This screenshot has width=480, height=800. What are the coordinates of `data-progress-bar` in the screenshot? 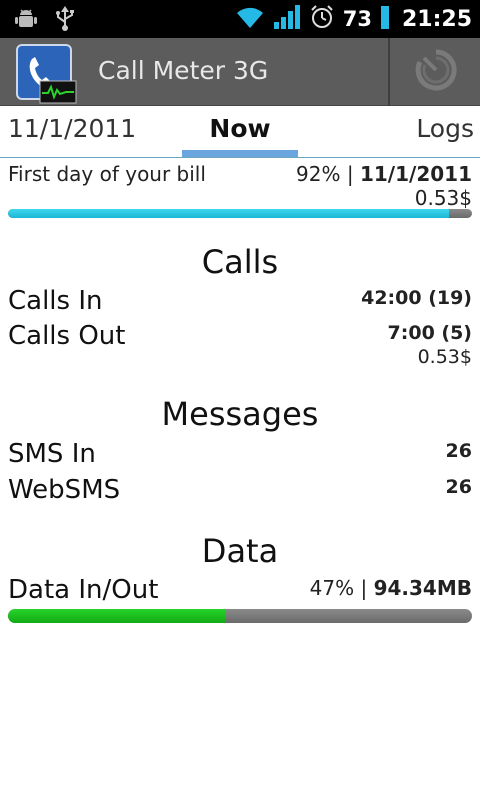 It's located at (240, 616).